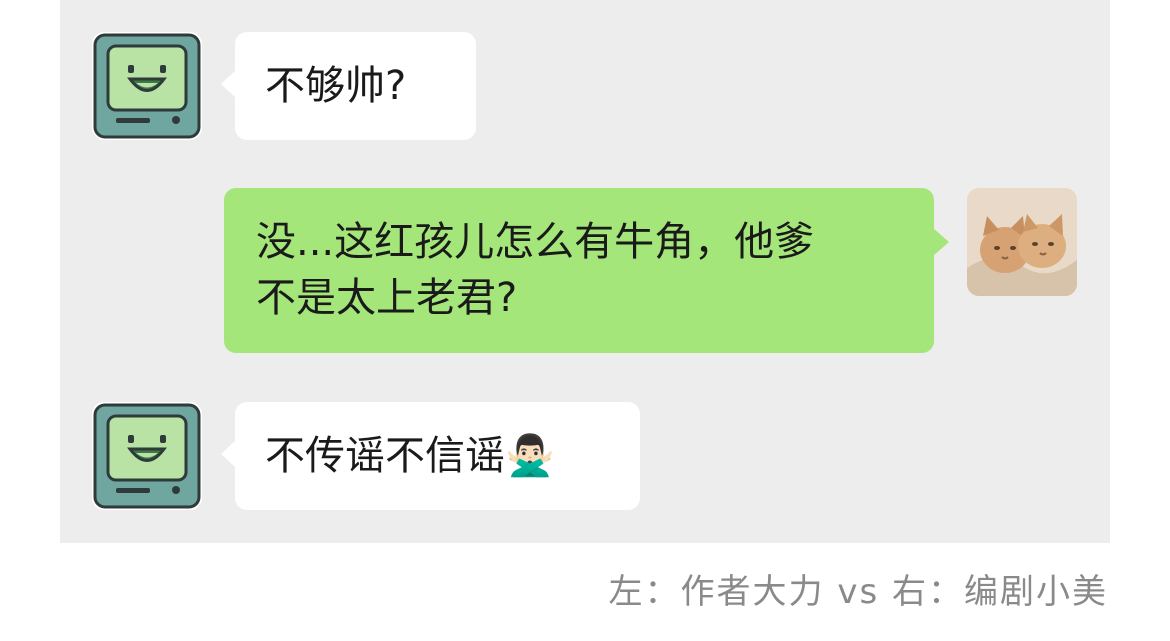  I want to click on caption-left-name: 作者大力, so click(752, 592).